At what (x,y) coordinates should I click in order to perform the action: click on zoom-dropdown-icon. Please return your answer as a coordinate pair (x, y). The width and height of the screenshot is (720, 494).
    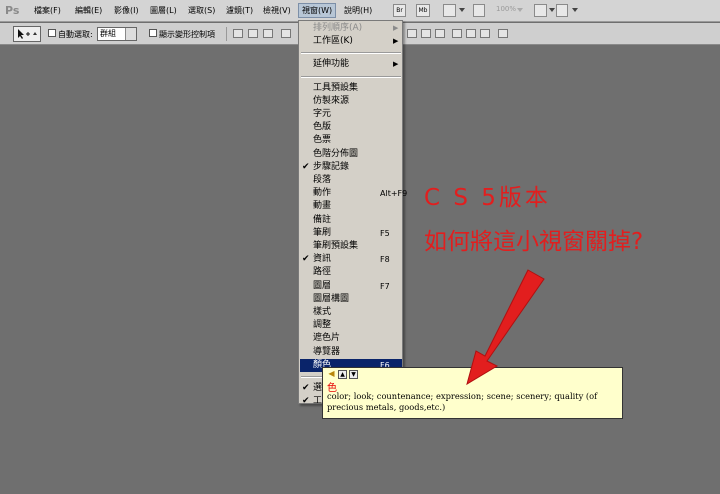
    Looking at the image, I should click on (520, 10).